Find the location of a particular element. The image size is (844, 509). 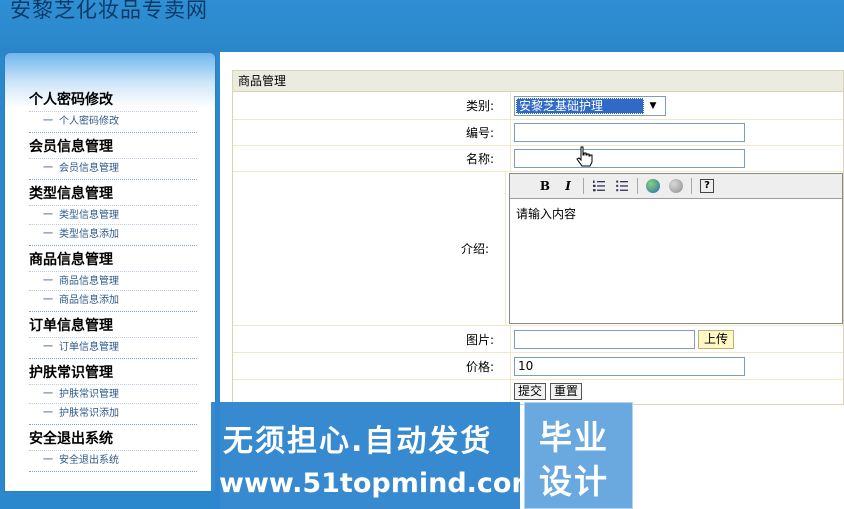

actions-label-cell is located at coordinates (372, 392).